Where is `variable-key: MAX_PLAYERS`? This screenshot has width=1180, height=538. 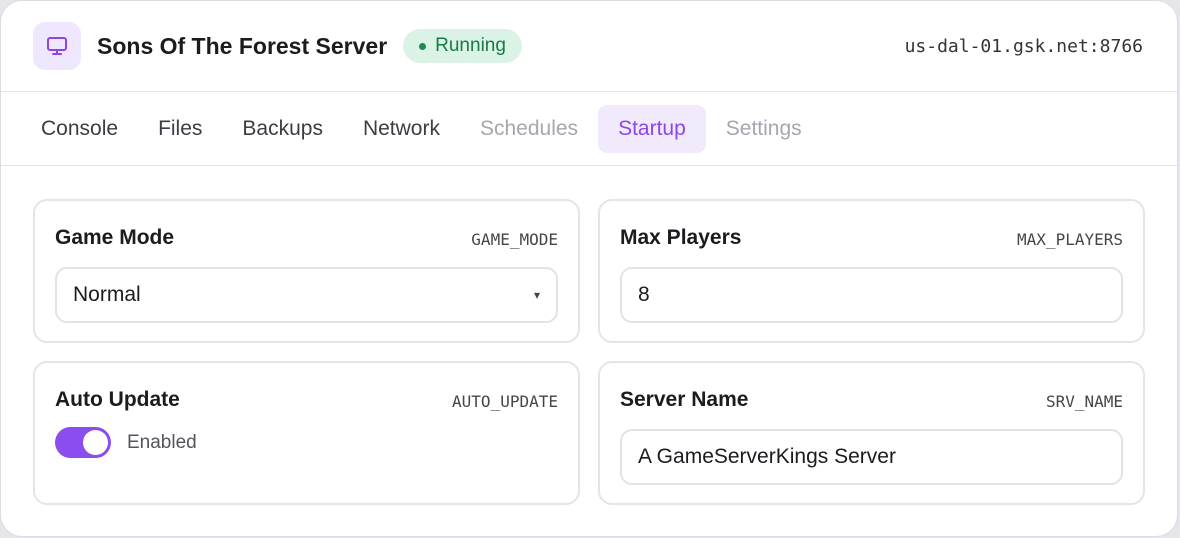 variable-key: MAX_PLAYERS is located at coordinates (1070, 239).